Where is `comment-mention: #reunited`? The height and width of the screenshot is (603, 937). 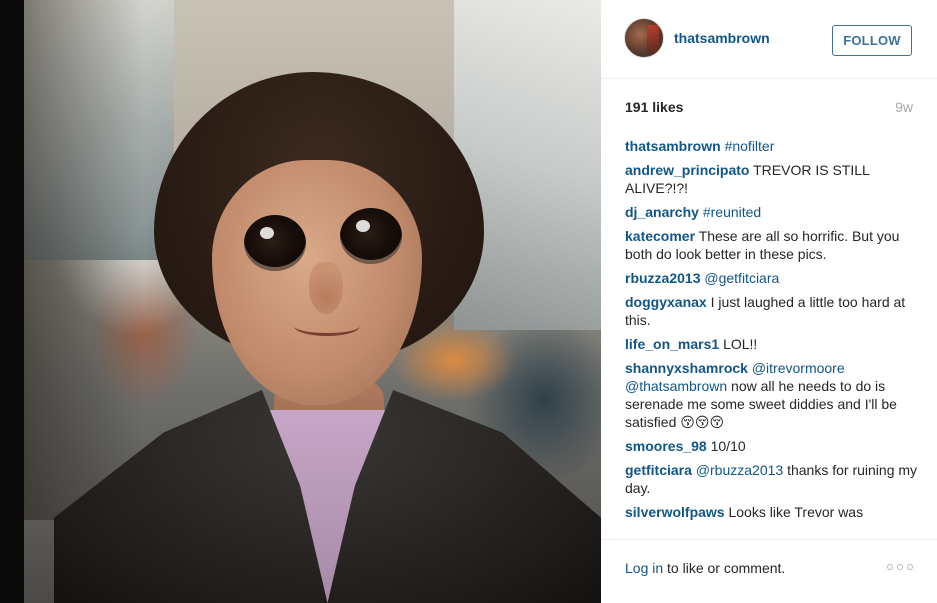 comment-mention: #reunited is located at coordinates (732, 212).